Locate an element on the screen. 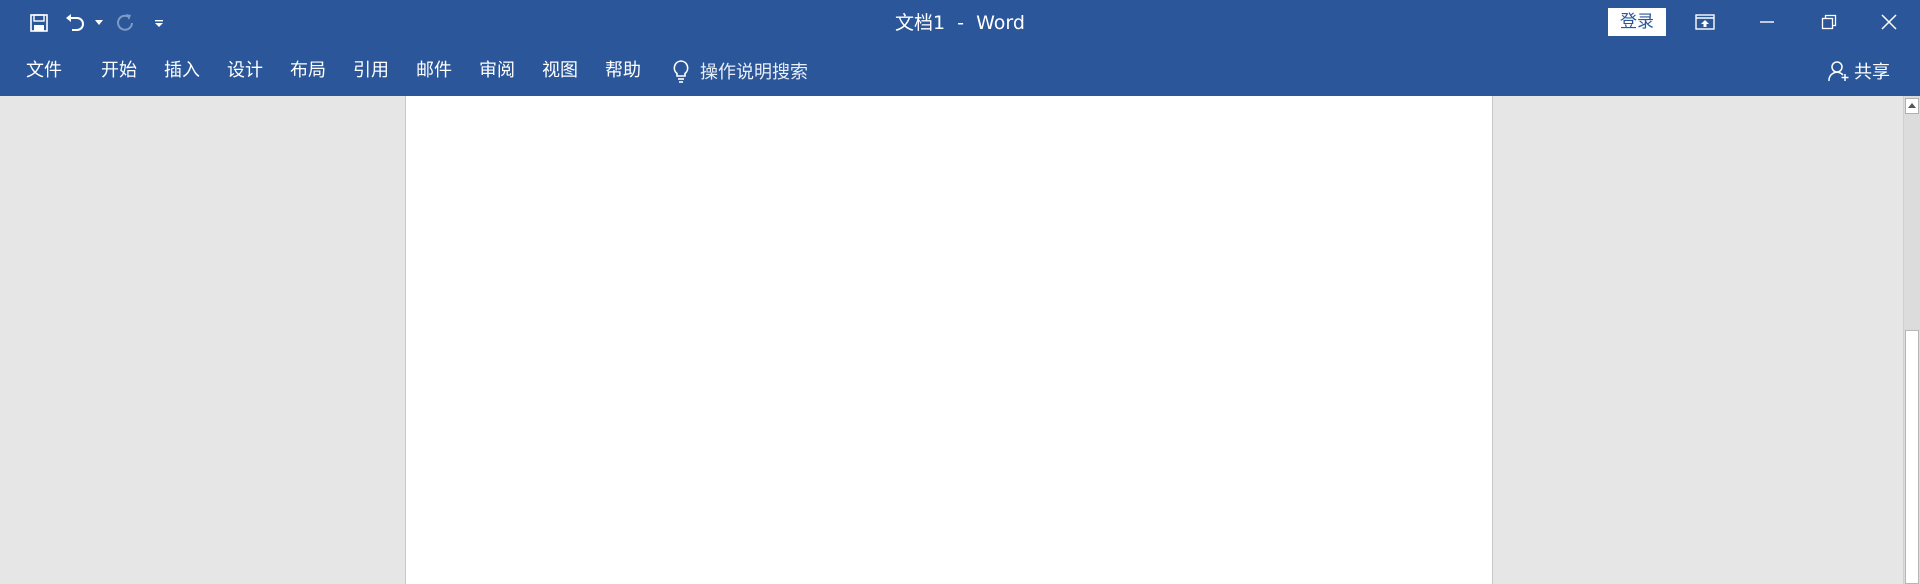 The width and height of the screenshot is (1920, 584). save-button is located at coordinates (39, 23).